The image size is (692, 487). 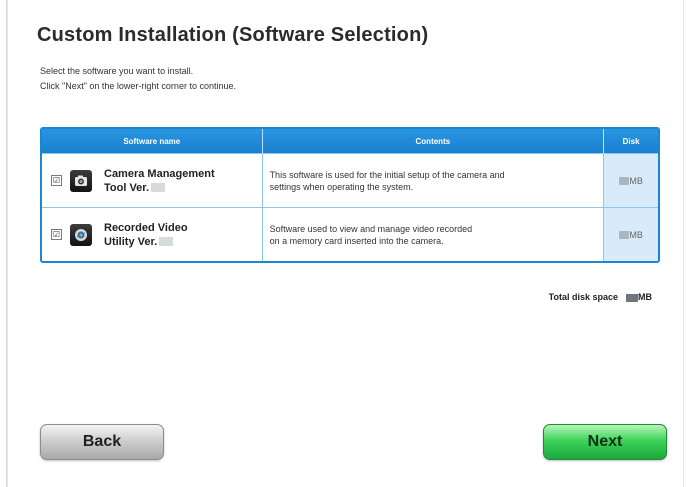 I want to click on column-header-disk: Disk, so click(x=630, y=141).